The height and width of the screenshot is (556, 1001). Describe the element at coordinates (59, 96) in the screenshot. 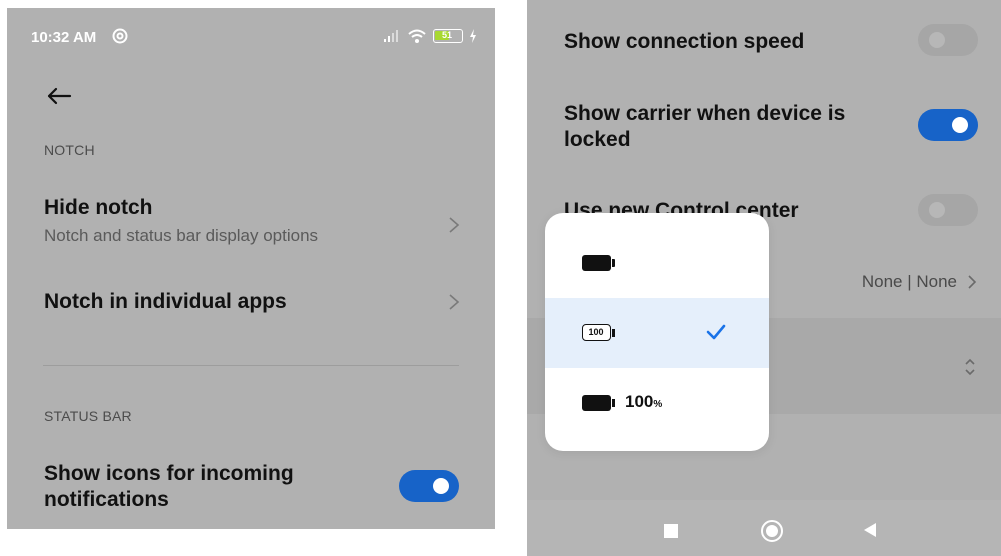

I see `arrow-left-icon` at that location.